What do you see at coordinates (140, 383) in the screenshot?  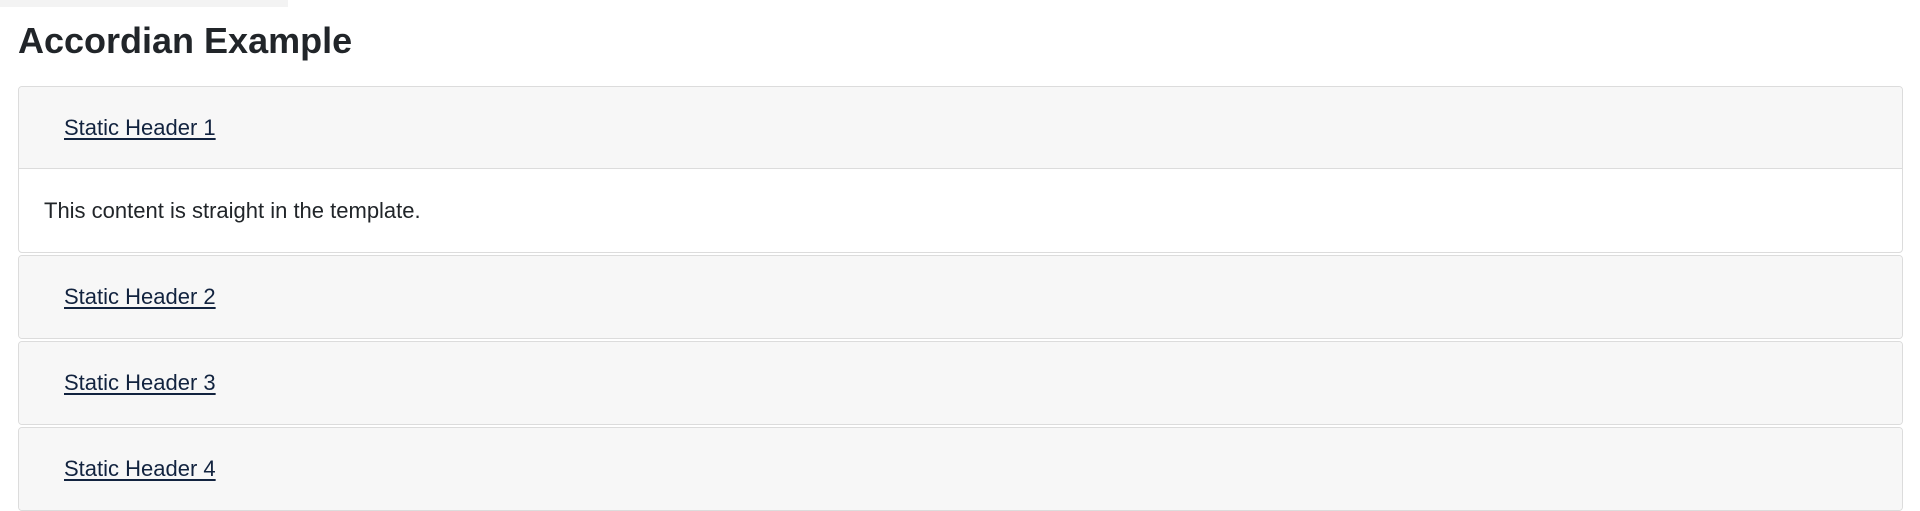 I see `accordion-header-3-link: Static Header 3` at bounding box center [140, 383].